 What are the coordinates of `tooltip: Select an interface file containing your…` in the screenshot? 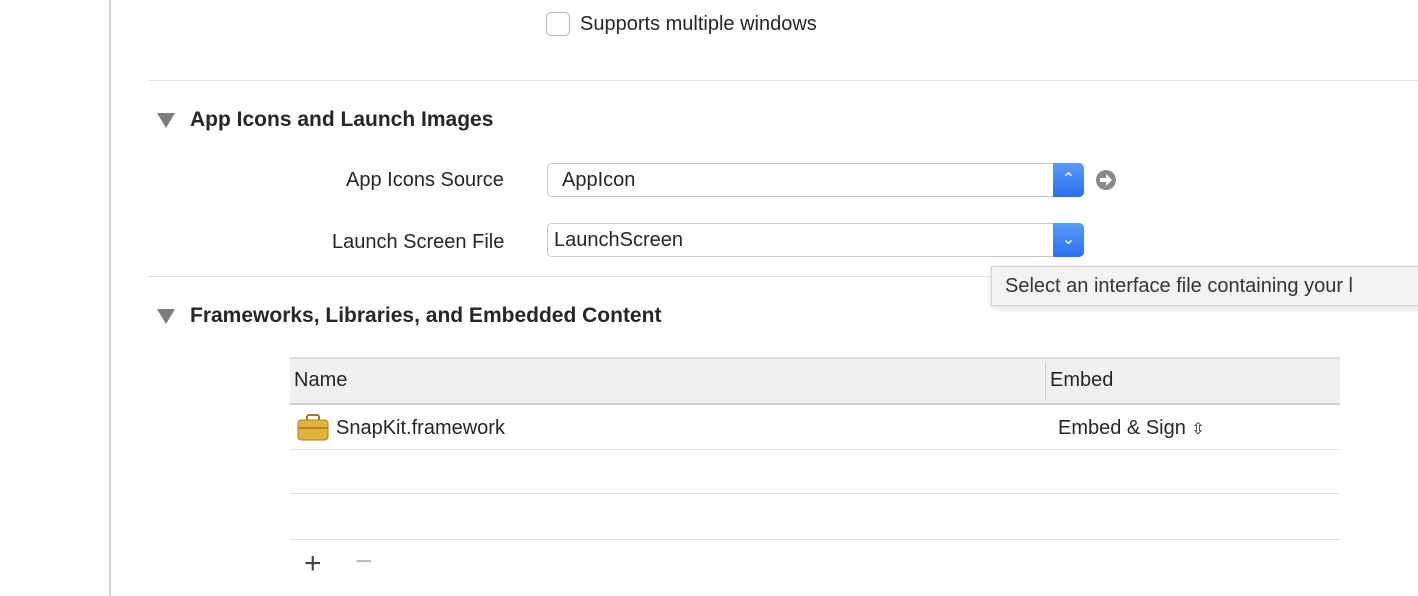 It's located at (1204, 286).